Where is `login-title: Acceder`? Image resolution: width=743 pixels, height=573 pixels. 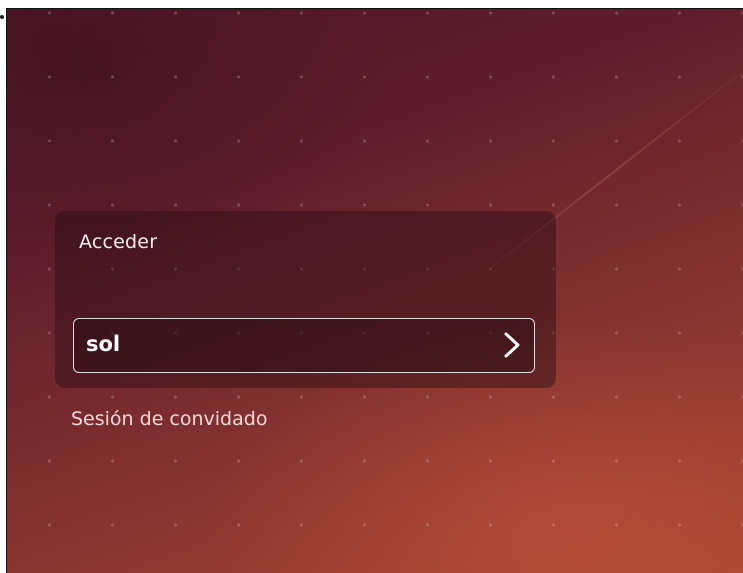 login-title: Acceder is located at coordinates (118, 242).